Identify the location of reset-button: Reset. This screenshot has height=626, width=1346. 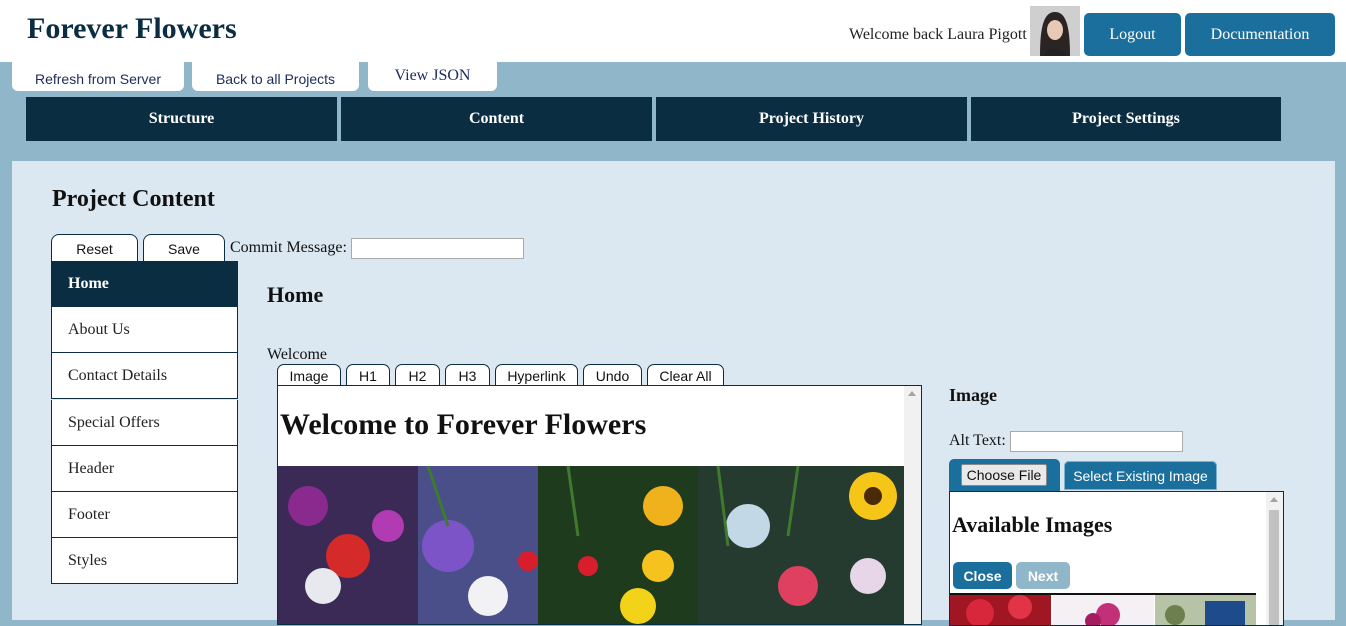
(94, 247).